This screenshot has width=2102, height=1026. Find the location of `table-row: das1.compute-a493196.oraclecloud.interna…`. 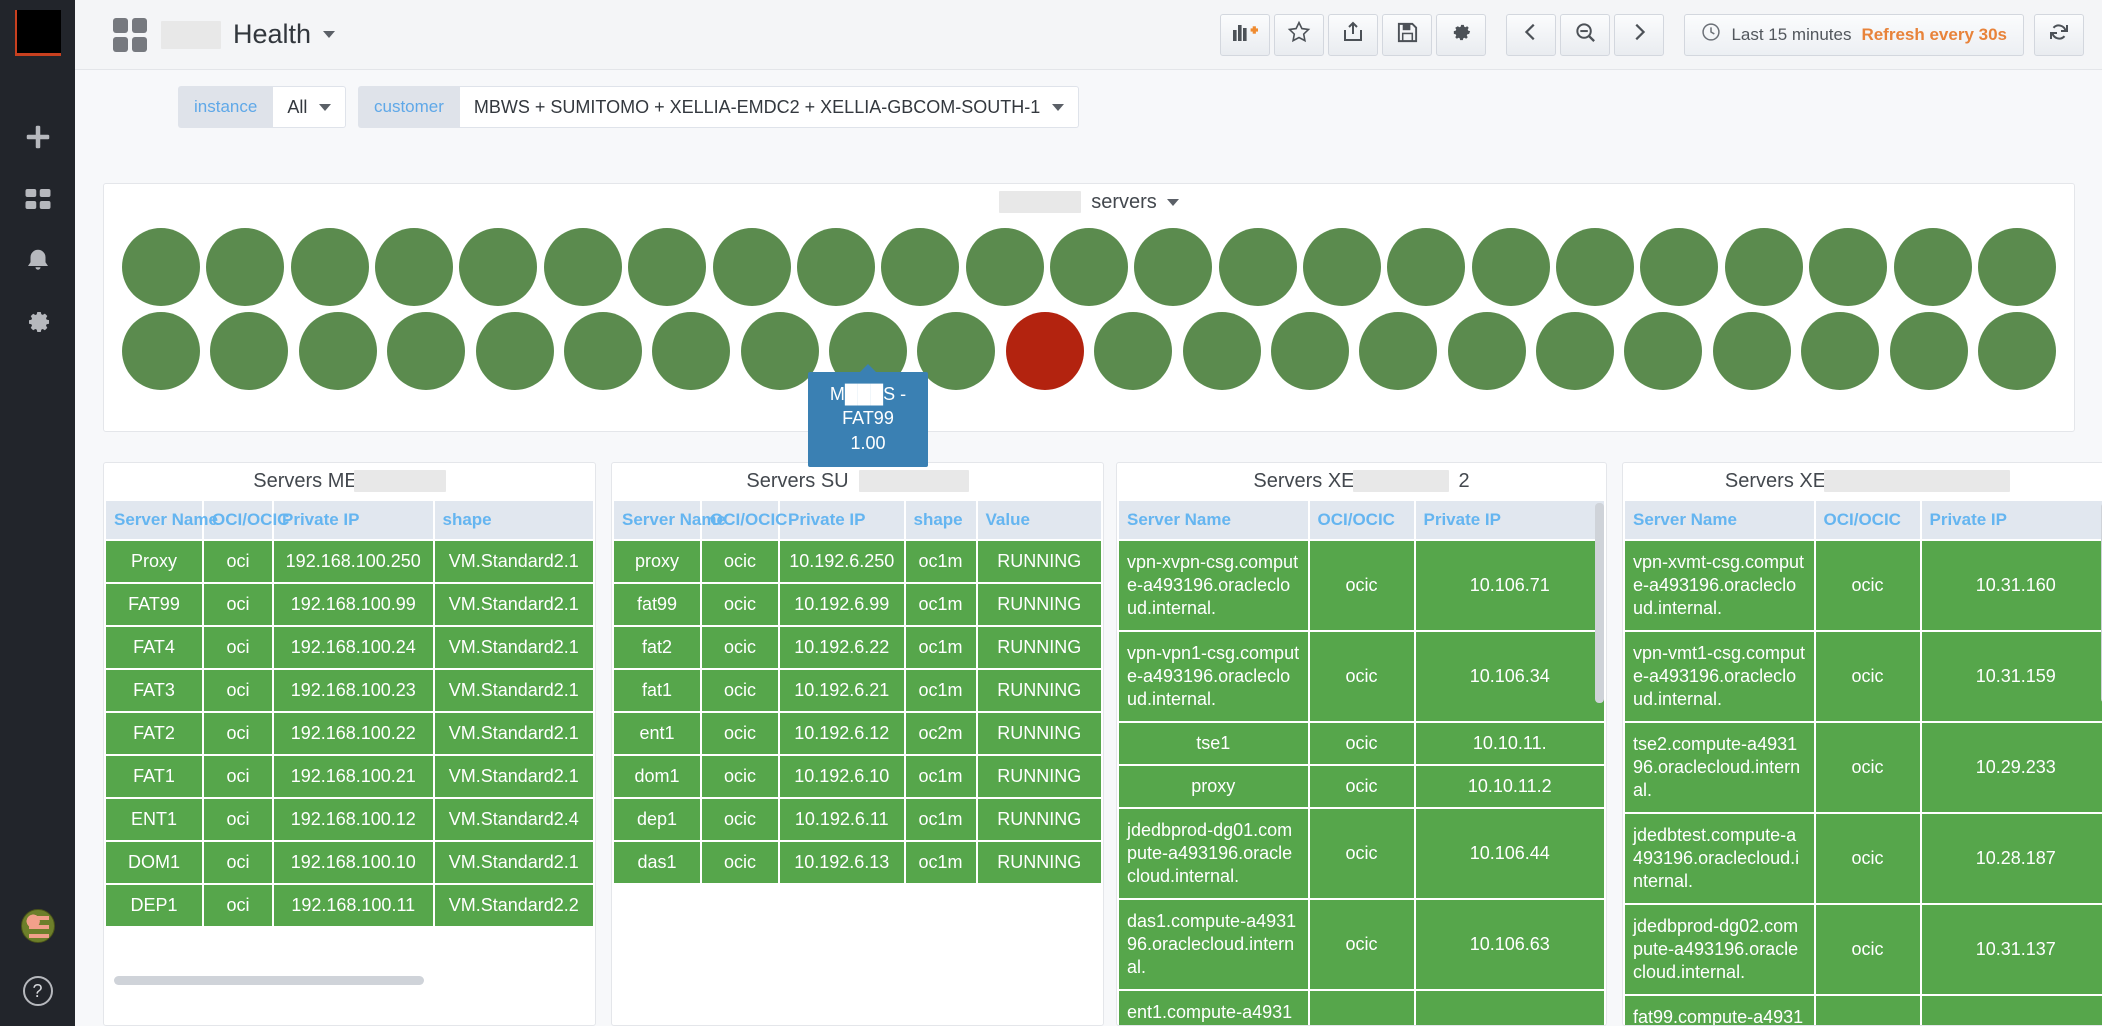

table-row: das1.compute-a493196.oraclecloud.interna… is located at coordinates (1361, 945).